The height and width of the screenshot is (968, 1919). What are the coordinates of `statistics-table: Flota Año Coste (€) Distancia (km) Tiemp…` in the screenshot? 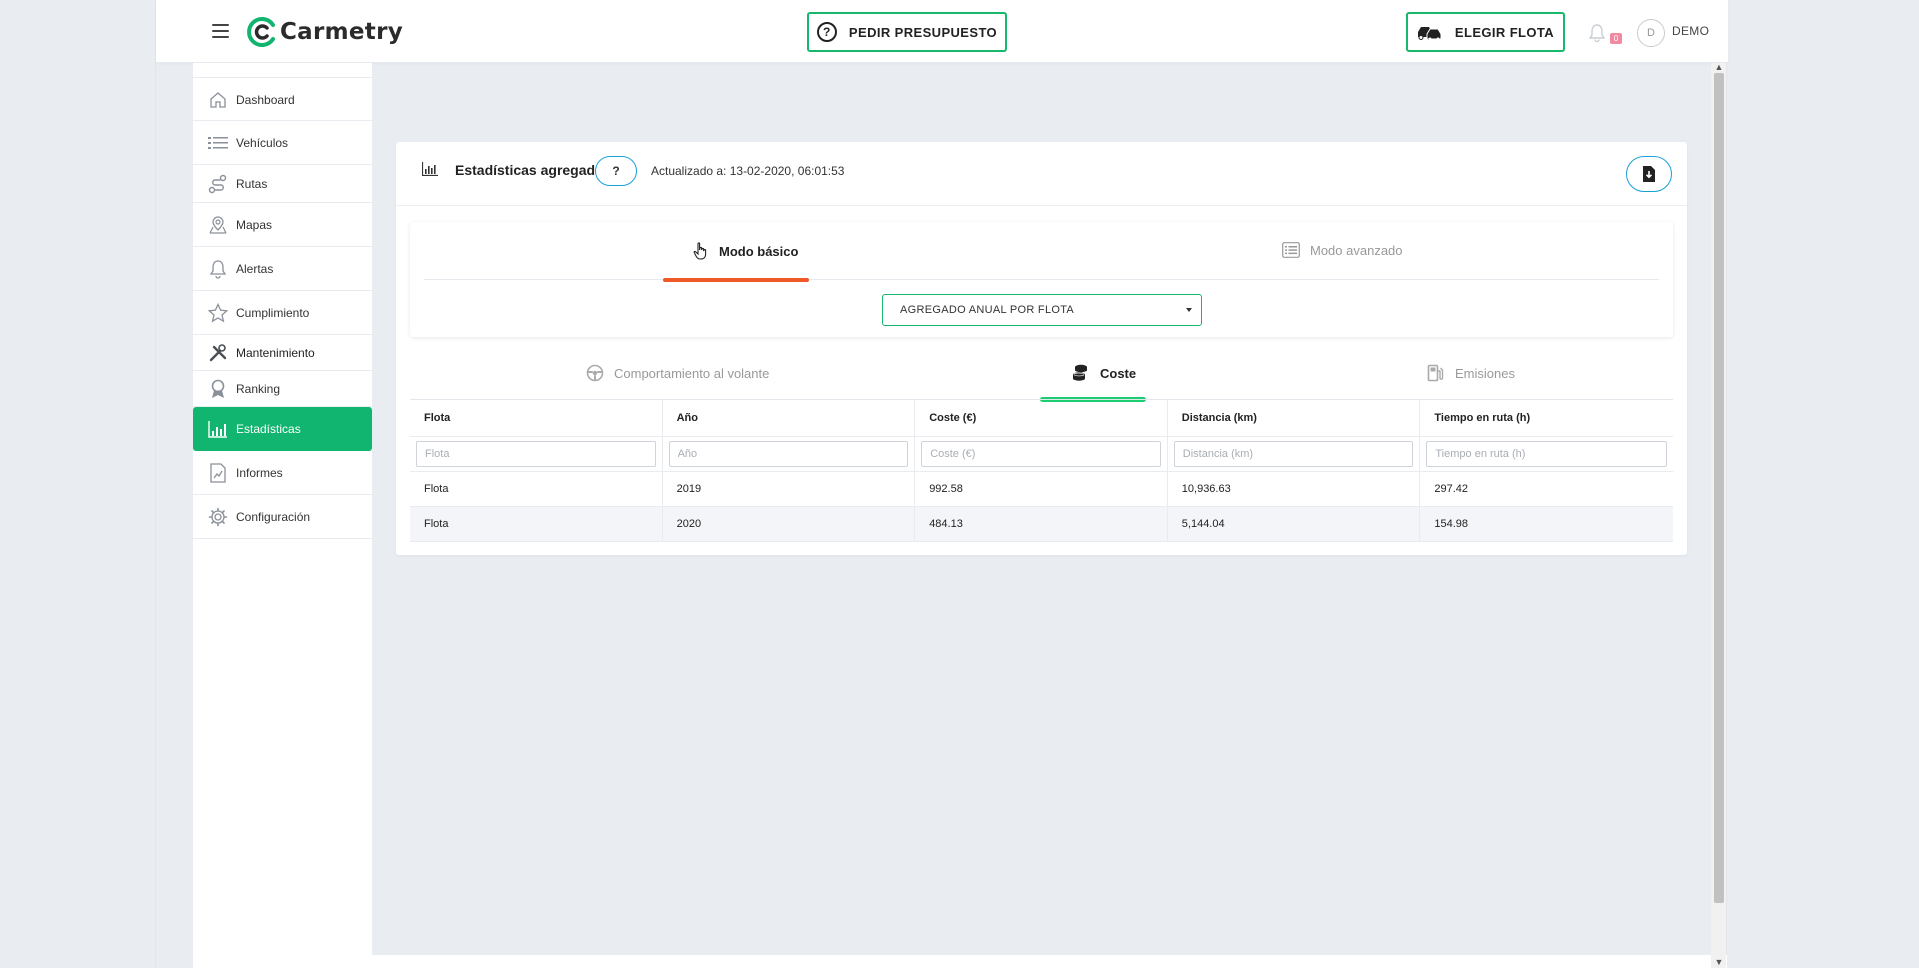 It's located at (1041, 470).